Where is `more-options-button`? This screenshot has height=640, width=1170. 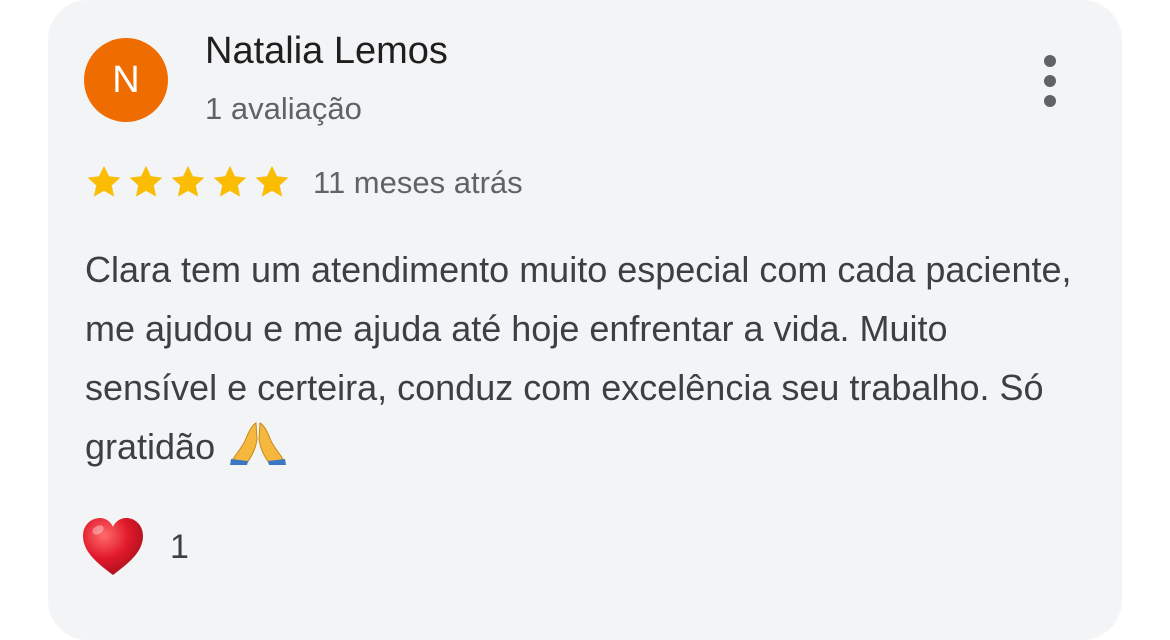 more-options-button is located at coordinates (1050, 81).